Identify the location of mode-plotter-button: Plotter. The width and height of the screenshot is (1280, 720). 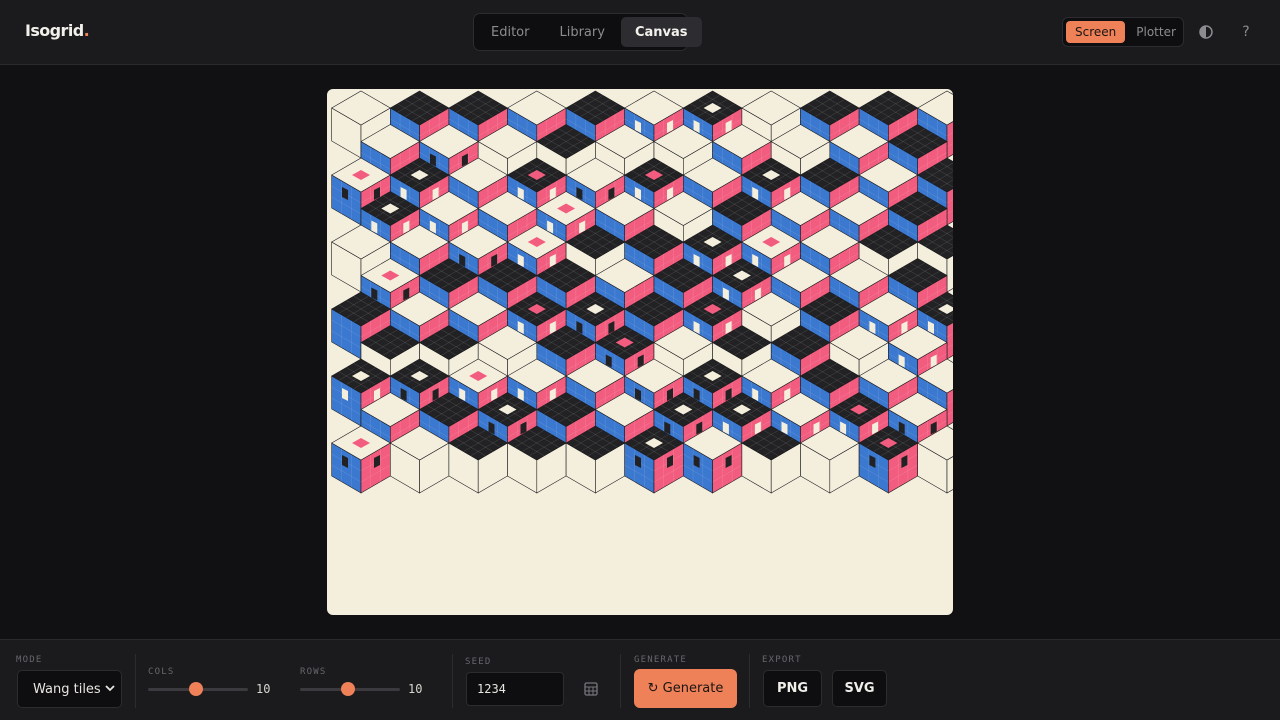
(1156, 32).